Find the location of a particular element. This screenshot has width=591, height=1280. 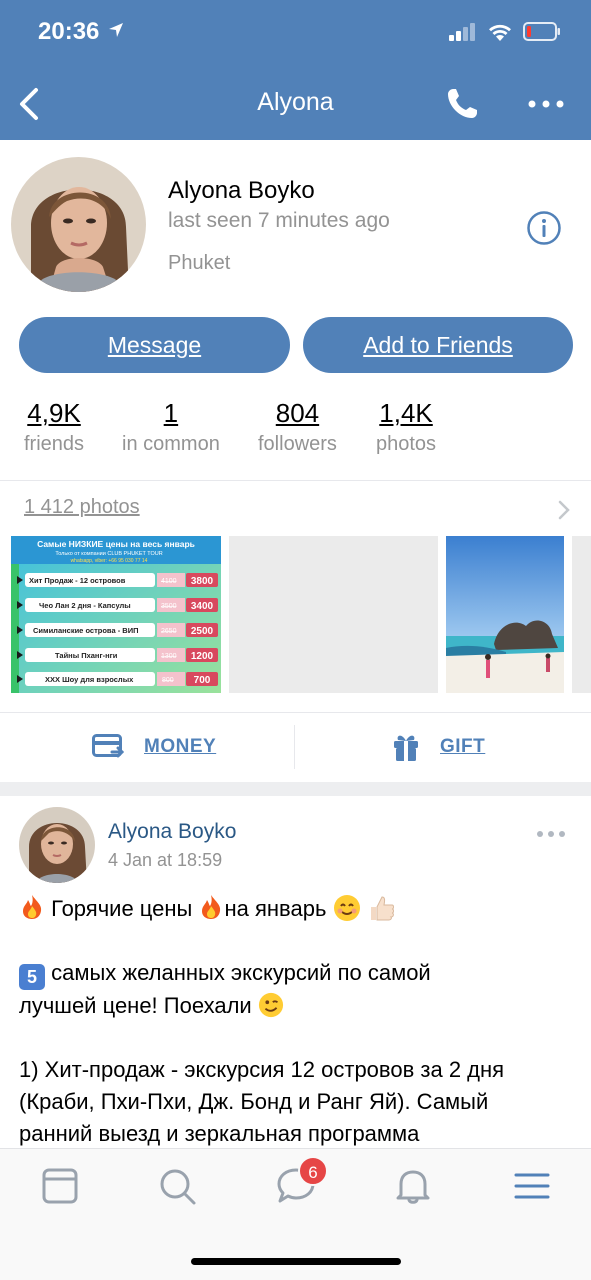

counter-value: 1,4K is located at coordinates (406, 413).